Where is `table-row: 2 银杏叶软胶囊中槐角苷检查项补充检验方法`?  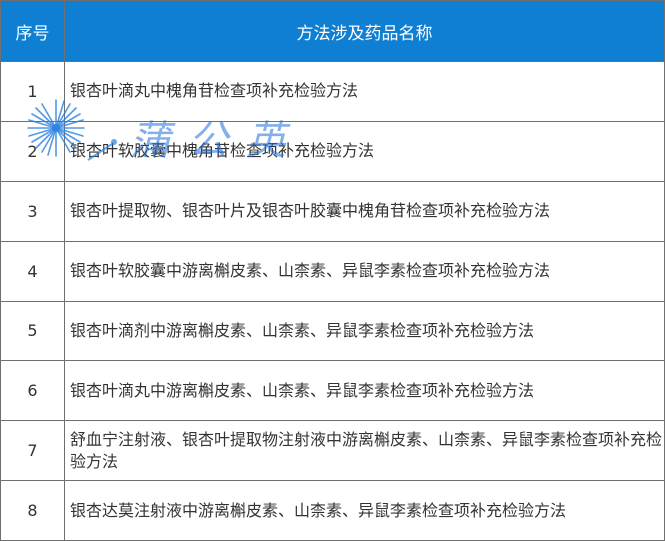 table-row: 2 银杏叶软胶囊中槐角苷检查项补充检验方法 is located at coordinates (332, 151).